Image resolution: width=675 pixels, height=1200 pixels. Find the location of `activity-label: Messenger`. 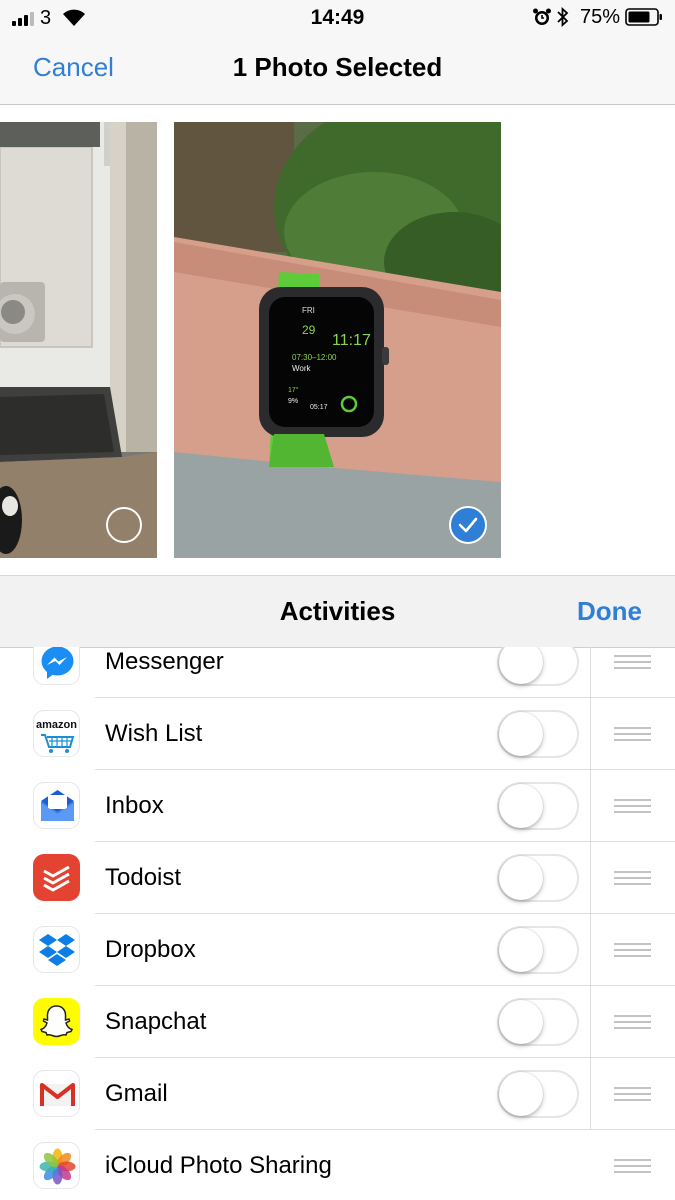

activity-label: Messenger is located at coordinates (164, 661).